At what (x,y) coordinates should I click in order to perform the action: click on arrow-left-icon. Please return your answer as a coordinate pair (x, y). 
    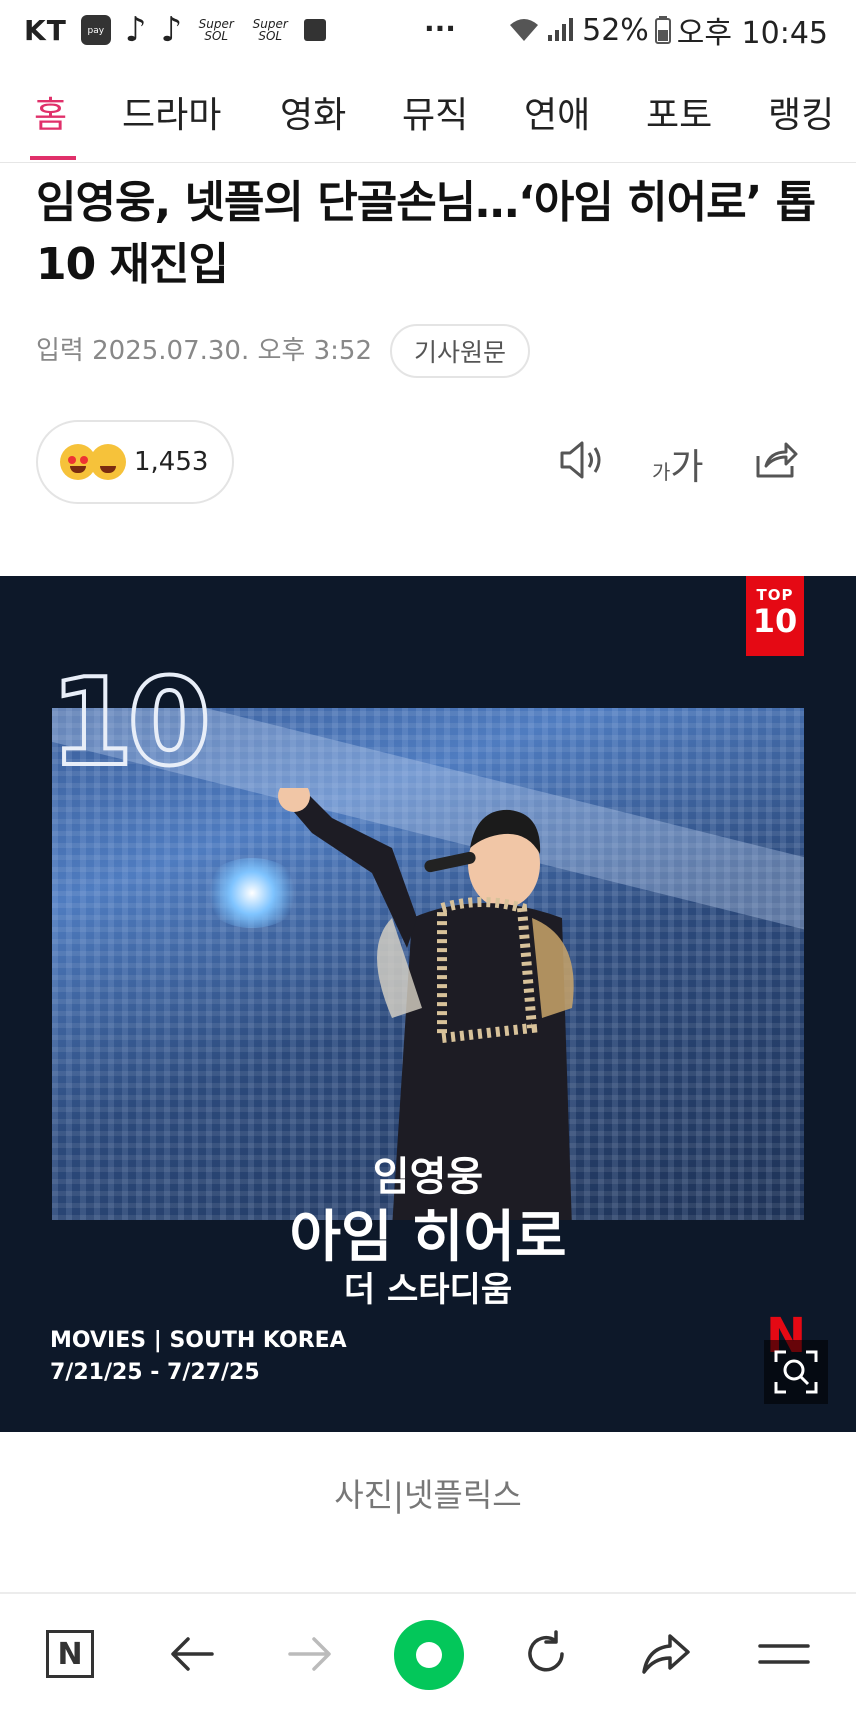
    Looking at the image, I should click on (192, 1654).